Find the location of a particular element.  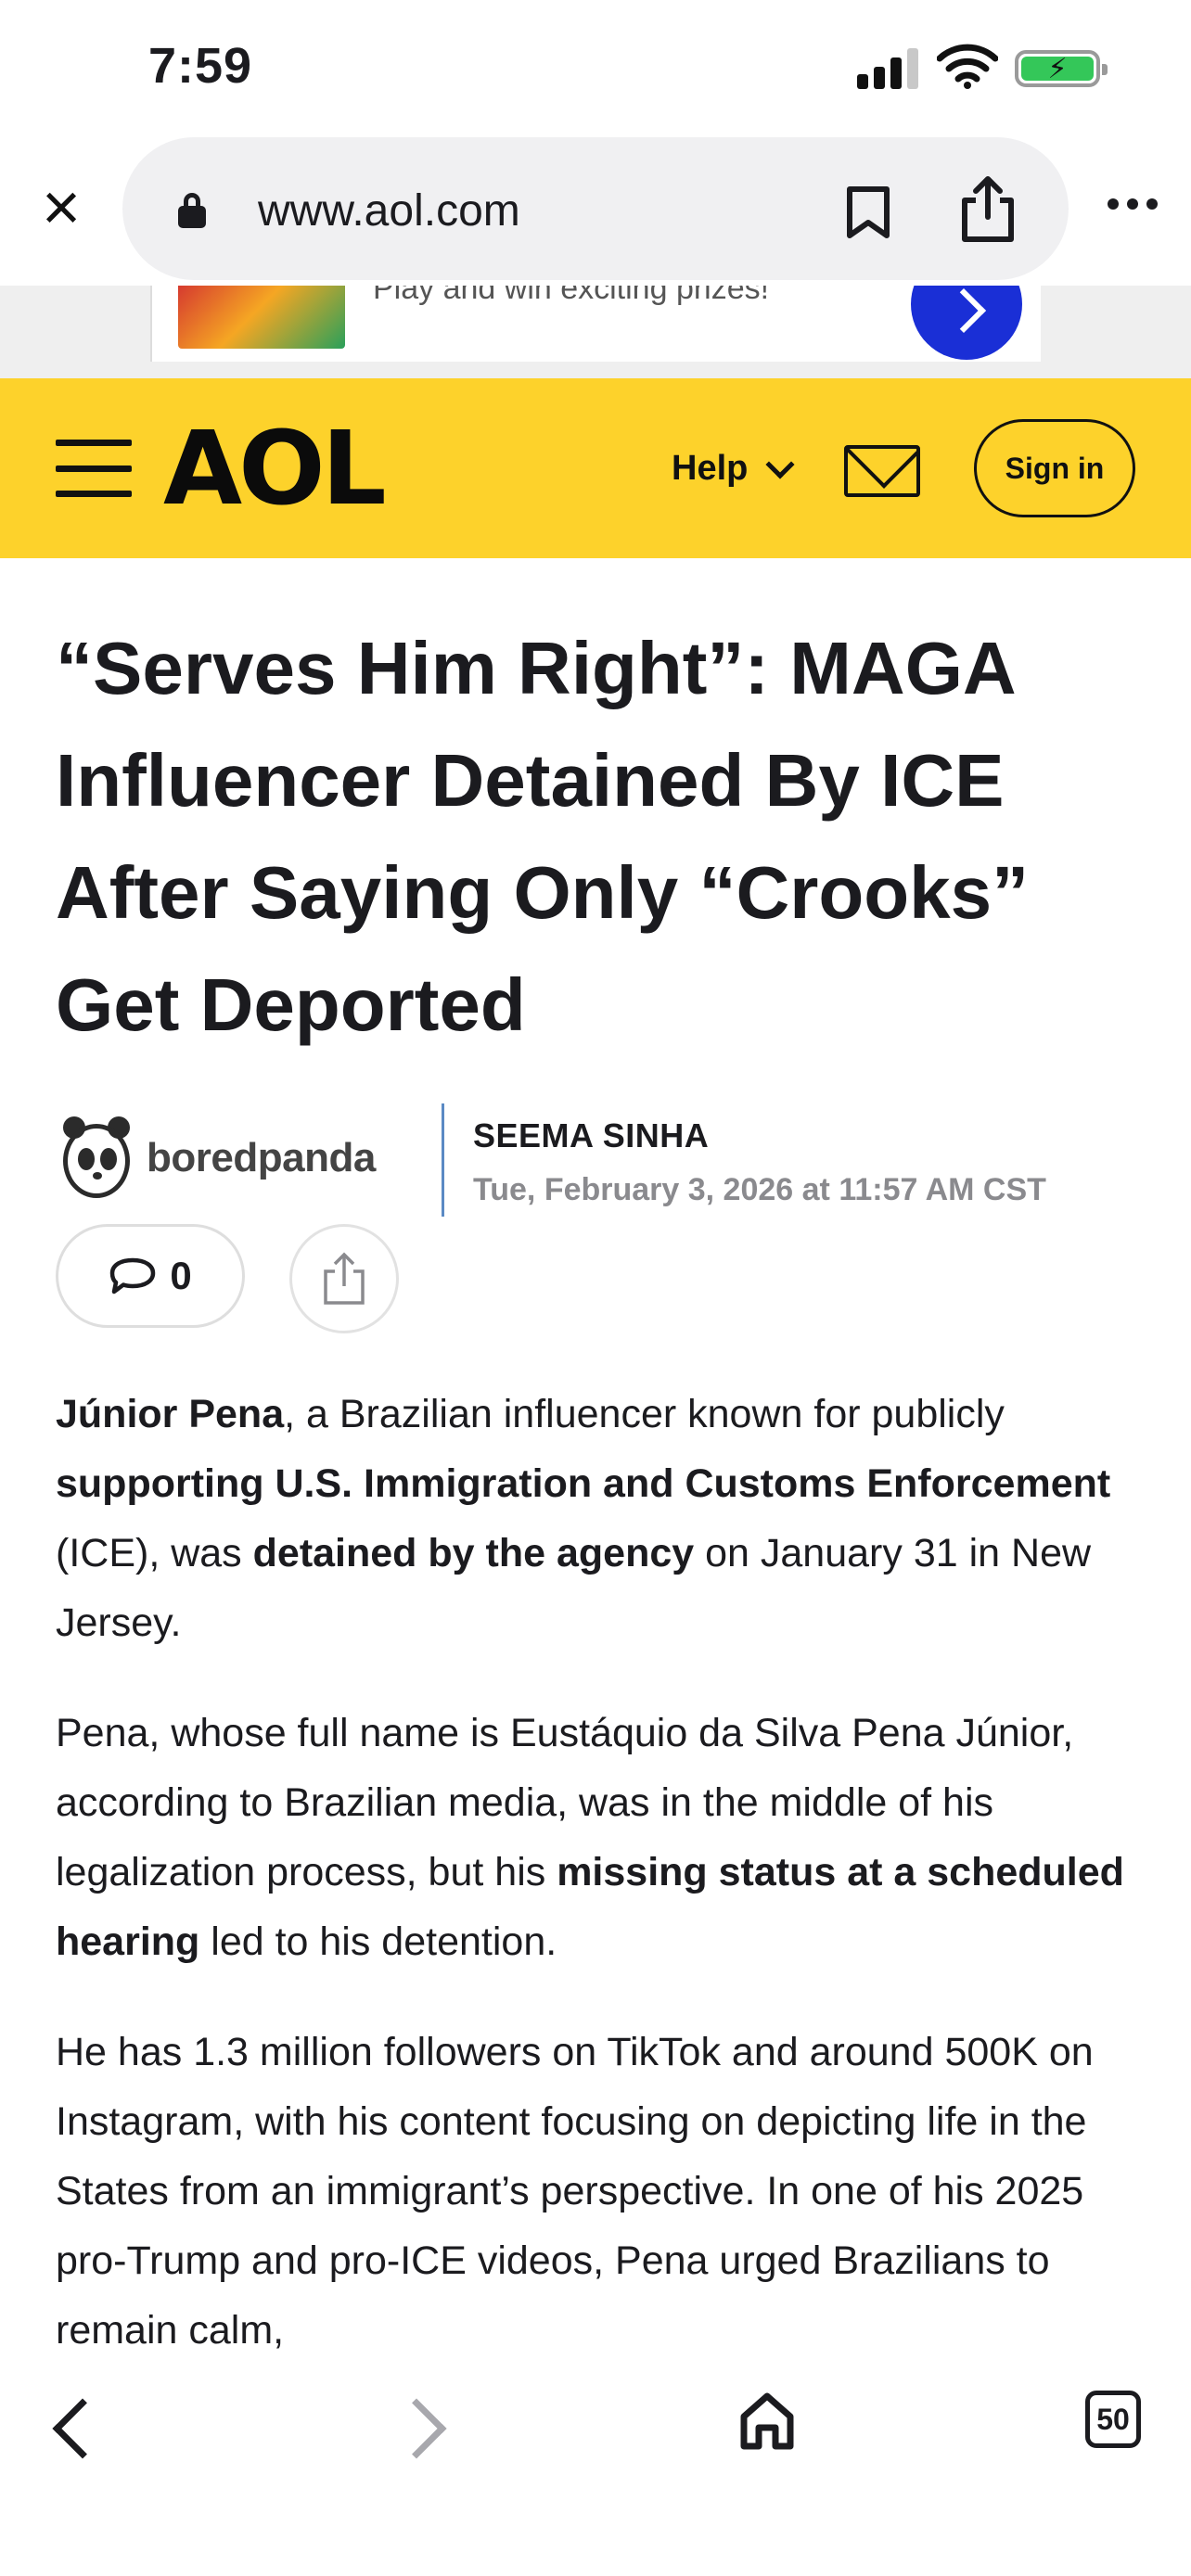

wifi-icon is located at coordinates (967, 66).